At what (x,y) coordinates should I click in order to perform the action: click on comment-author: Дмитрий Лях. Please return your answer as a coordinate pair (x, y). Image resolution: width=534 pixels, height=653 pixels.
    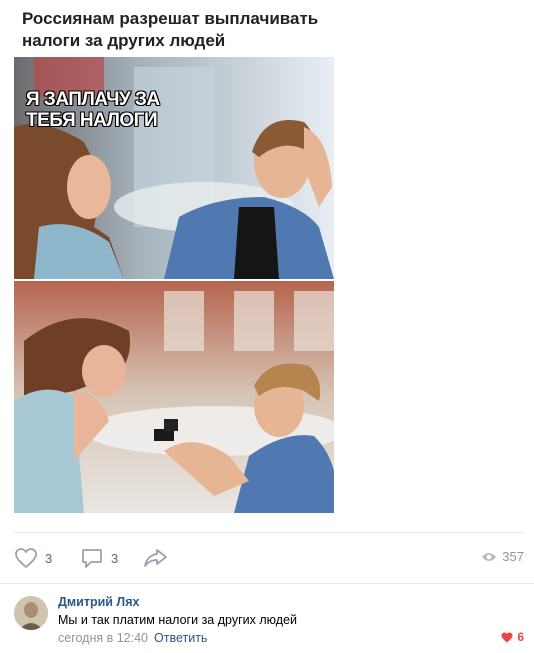
    Looking at the image, I should click on (98, 602).